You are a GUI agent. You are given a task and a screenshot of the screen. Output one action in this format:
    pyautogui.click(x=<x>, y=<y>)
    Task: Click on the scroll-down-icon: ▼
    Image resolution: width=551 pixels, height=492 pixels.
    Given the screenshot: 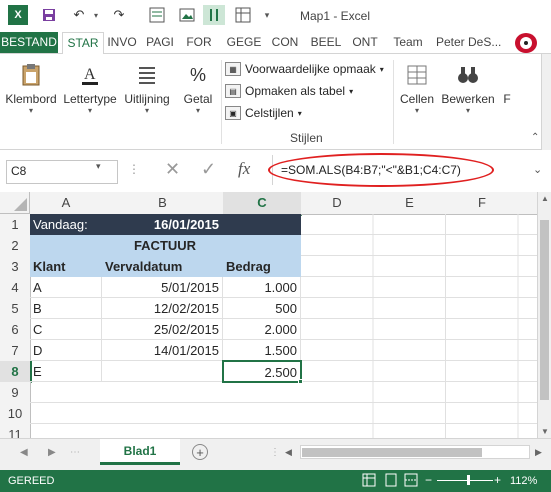 What is the action you would take?
    pyautogui.click(x=545, y=431)
    